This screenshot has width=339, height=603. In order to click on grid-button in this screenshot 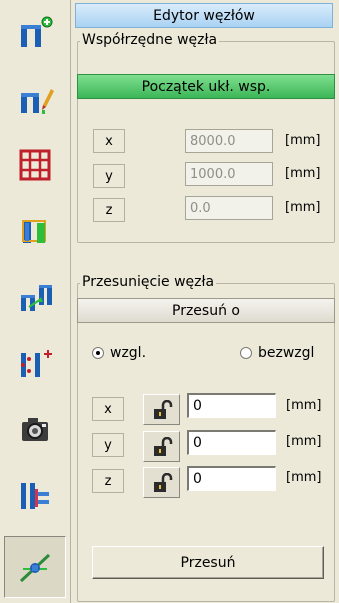, I will do `click(35, 165)`.